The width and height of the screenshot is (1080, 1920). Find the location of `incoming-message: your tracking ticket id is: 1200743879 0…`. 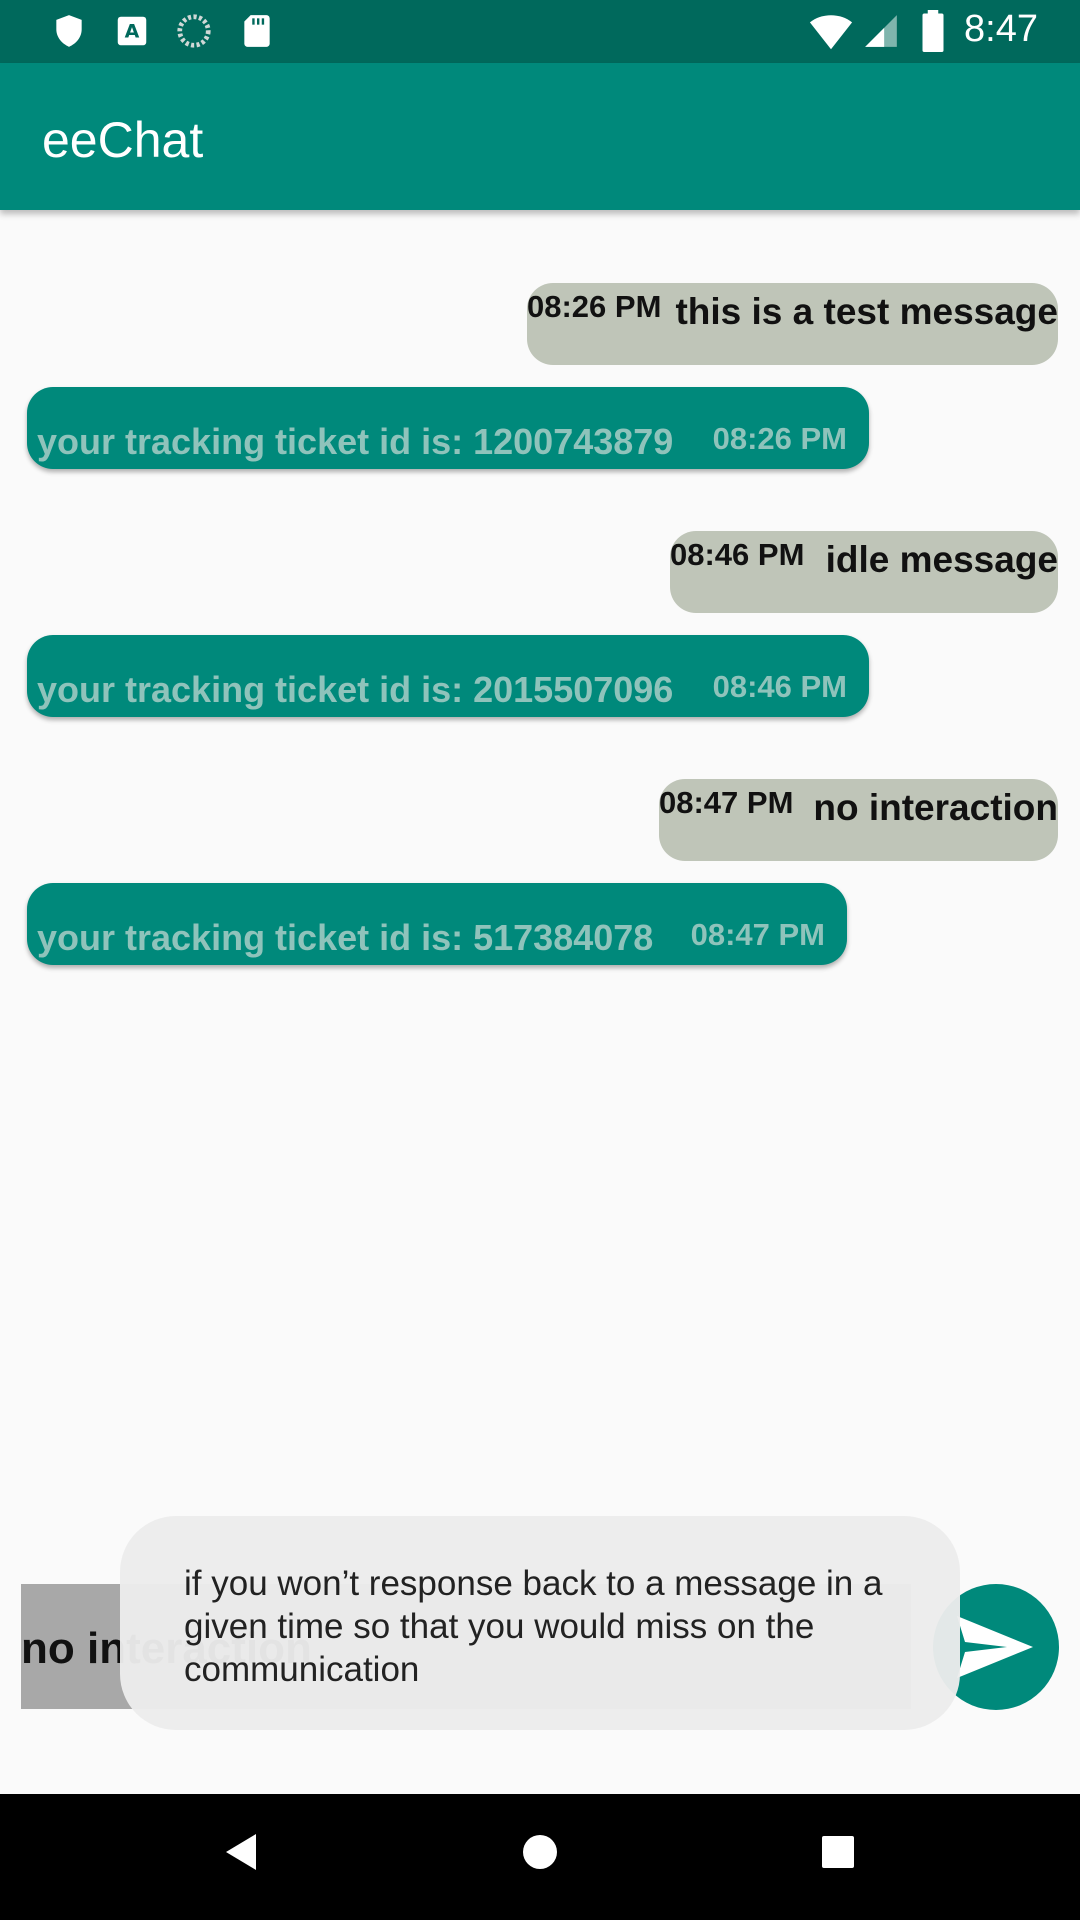

incoming-message: your tracking ticket id is: 1200743879 0… is located at coordinates (448, 428).